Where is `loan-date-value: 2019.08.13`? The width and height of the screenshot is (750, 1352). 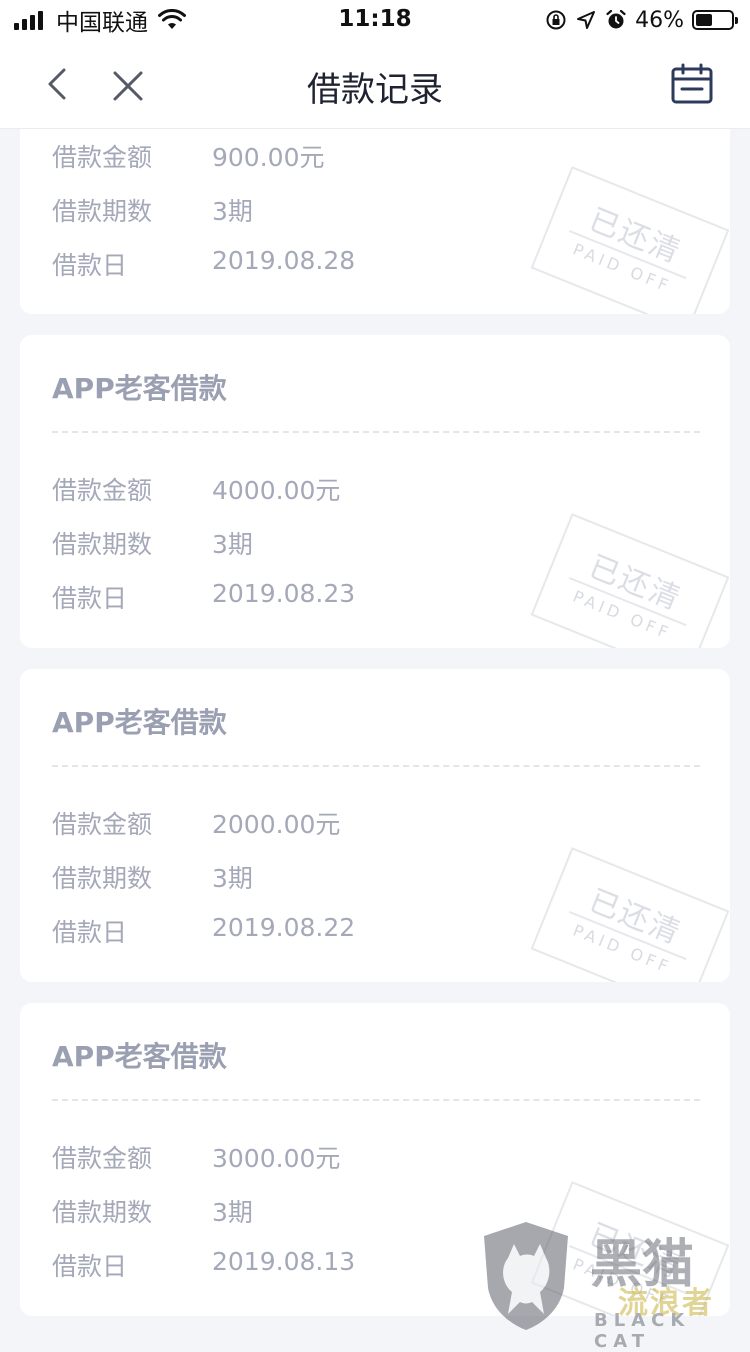 loan-date-value: 2019.08.13 is located at coordinates (284, 1261).